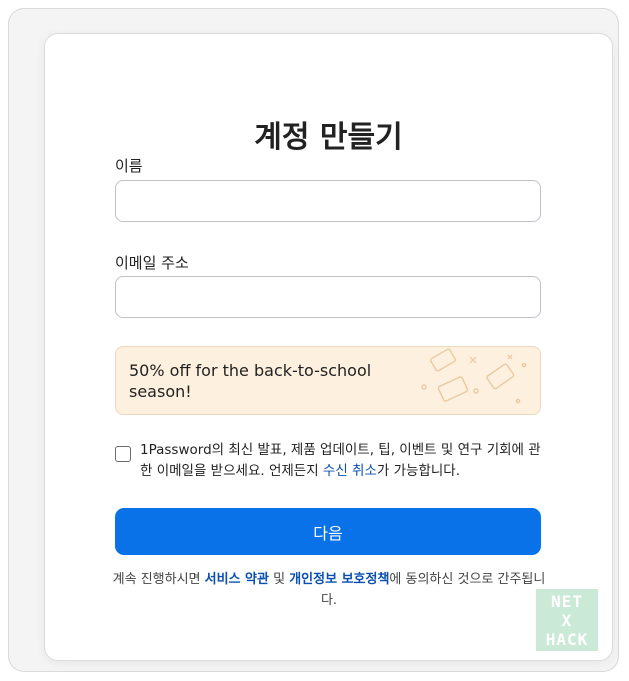 The image size is (629, 681). Describe the element at coordinates (328, 531) in the screenshot. I see `next-button: 다음` at that location.